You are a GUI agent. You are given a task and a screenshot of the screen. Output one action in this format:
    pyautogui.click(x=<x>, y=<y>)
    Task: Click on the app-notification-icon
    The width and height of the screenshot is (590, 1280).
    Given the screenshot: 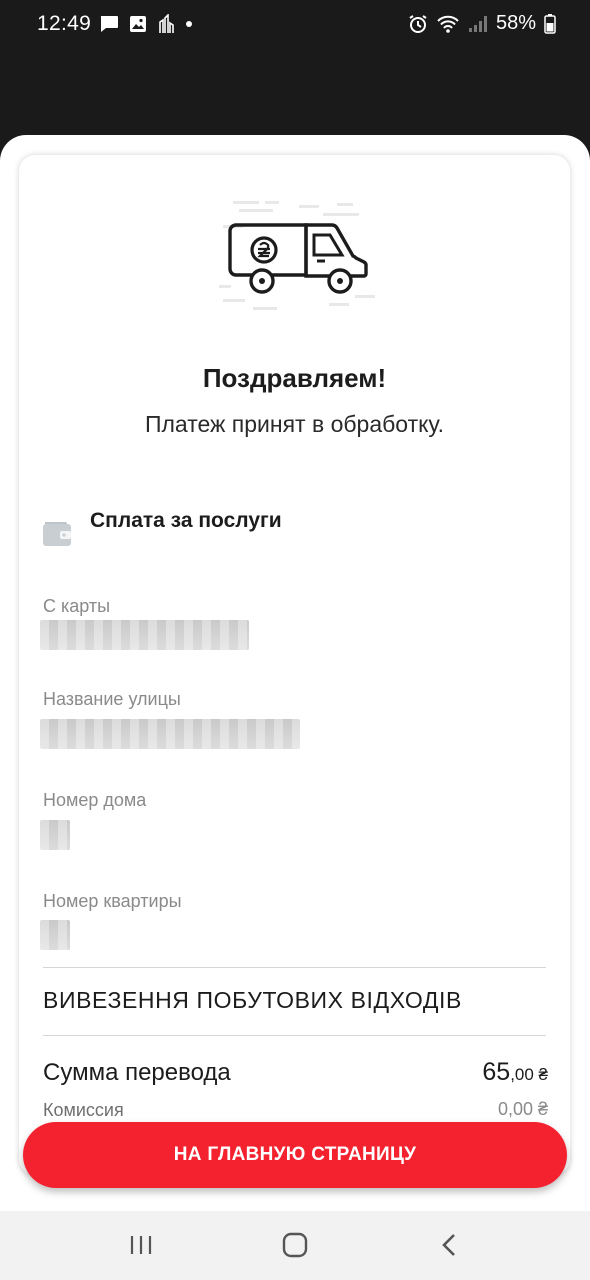 What is the action you would take?
    pyautogui.click(x=166, y=24)
    